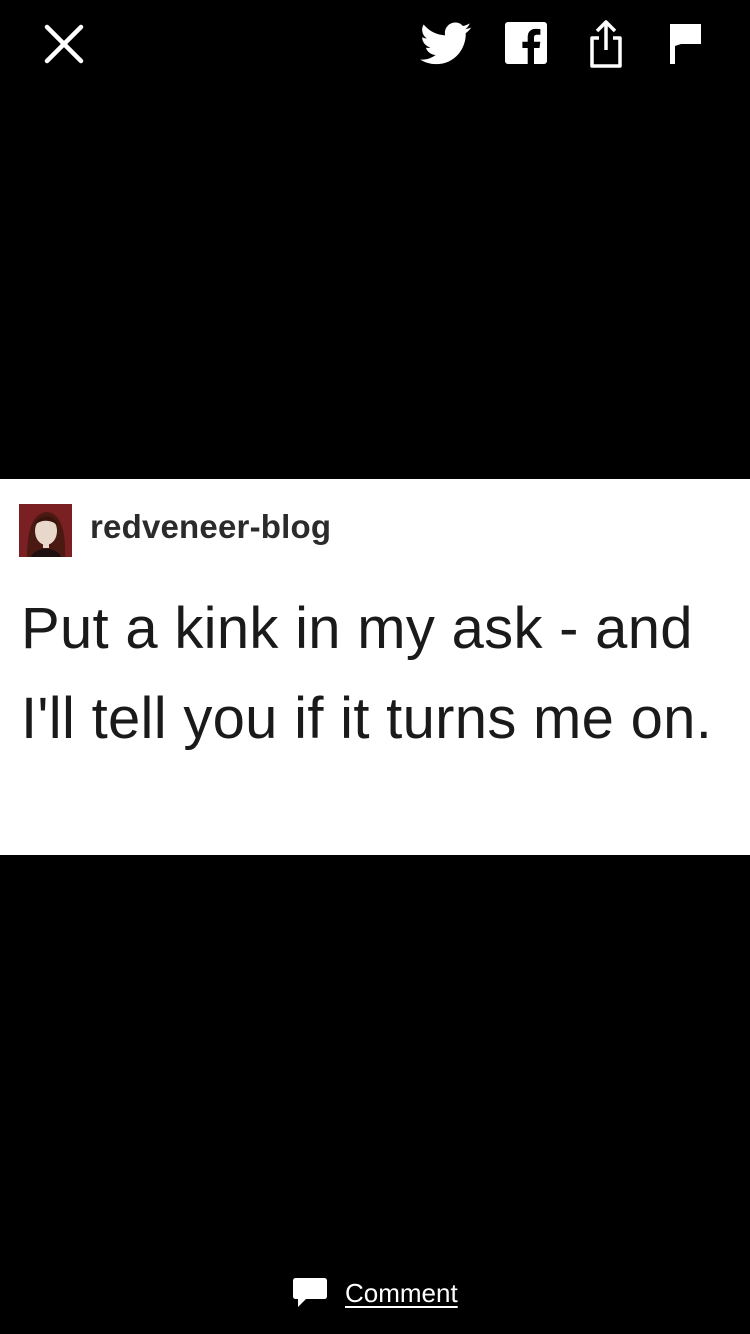 This screenshot has width=750, height=1334. I want to click on share-icon, so click(606, 44).